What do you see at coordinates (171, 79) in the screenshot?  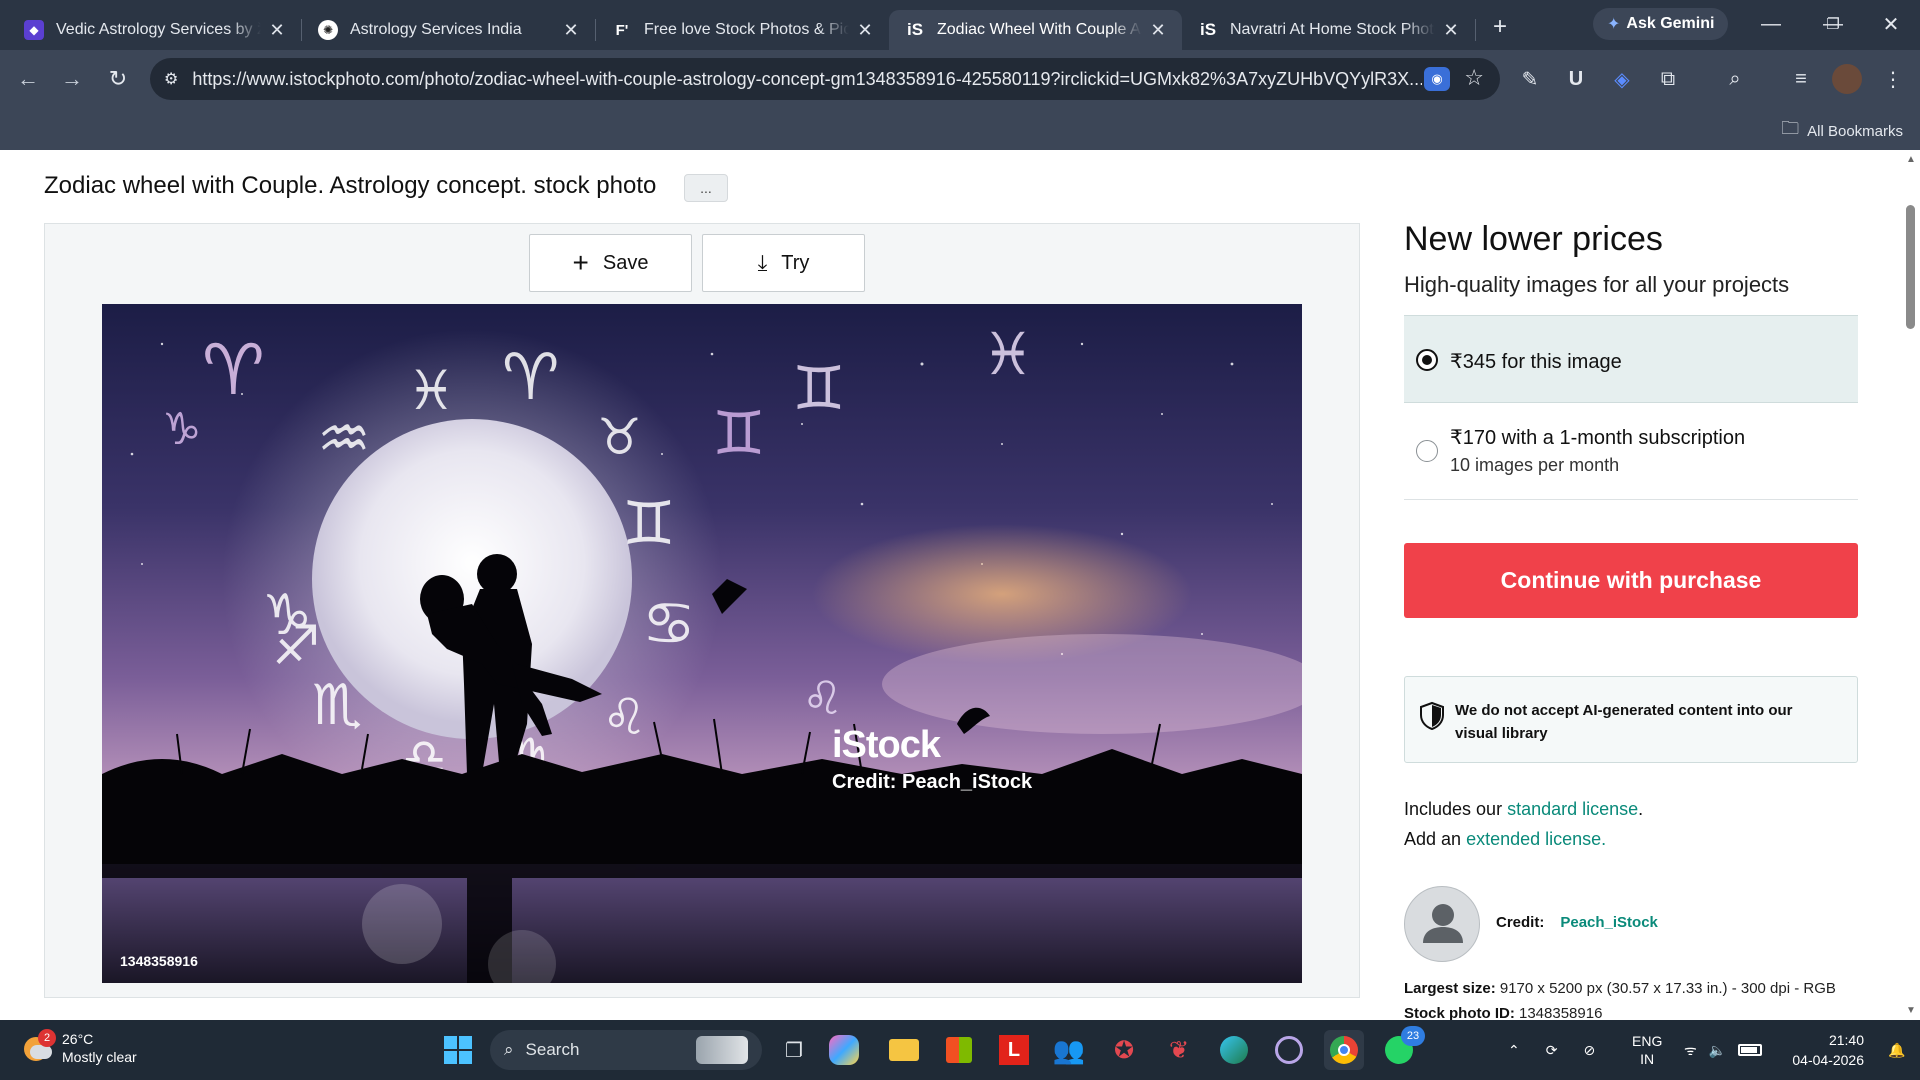 I see `site-info-icon: ⚙` at bounding box center [171, 79].